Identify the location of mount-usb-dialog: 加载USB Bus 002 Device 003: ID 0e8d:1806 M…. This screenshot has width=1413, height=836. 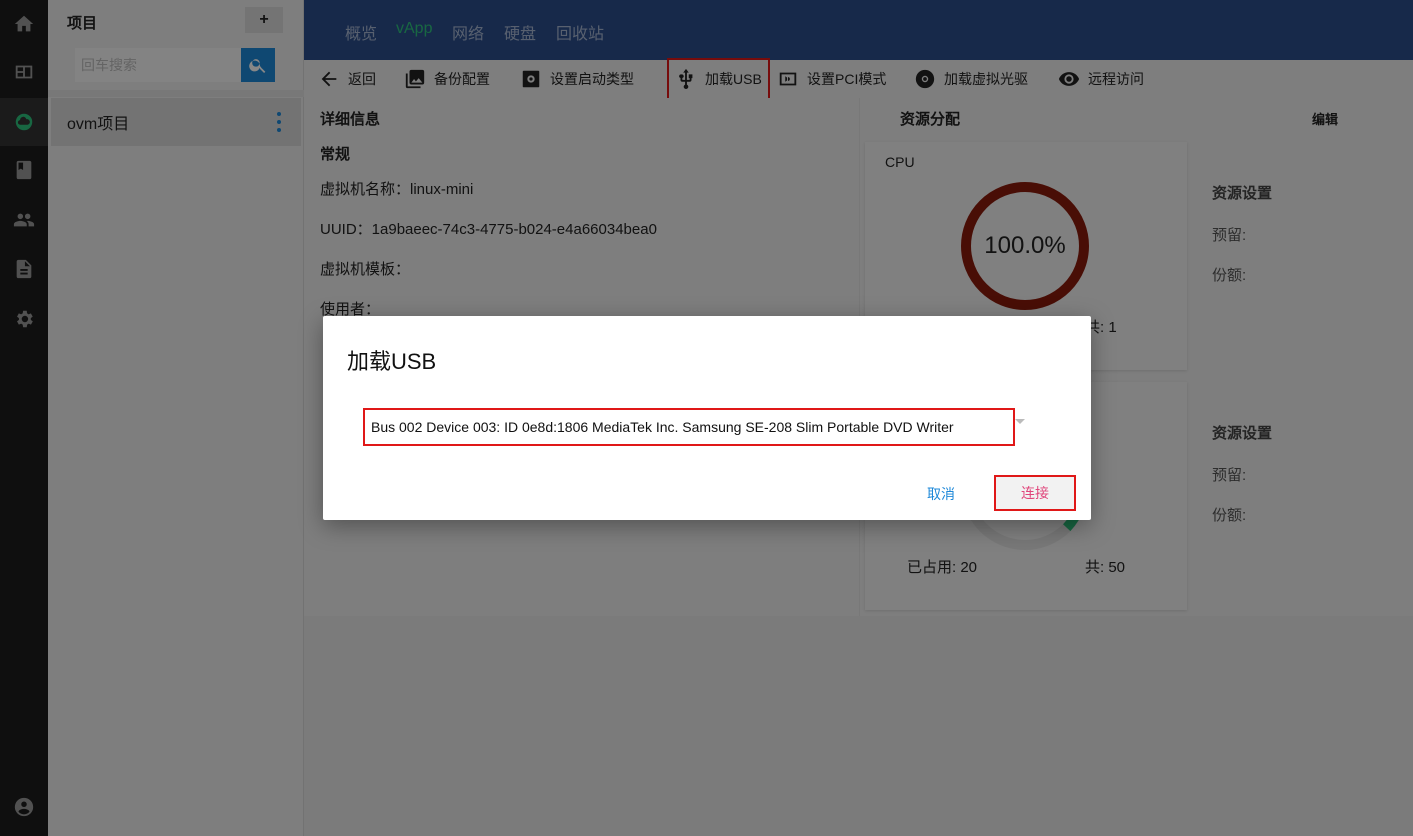
(707, 418).